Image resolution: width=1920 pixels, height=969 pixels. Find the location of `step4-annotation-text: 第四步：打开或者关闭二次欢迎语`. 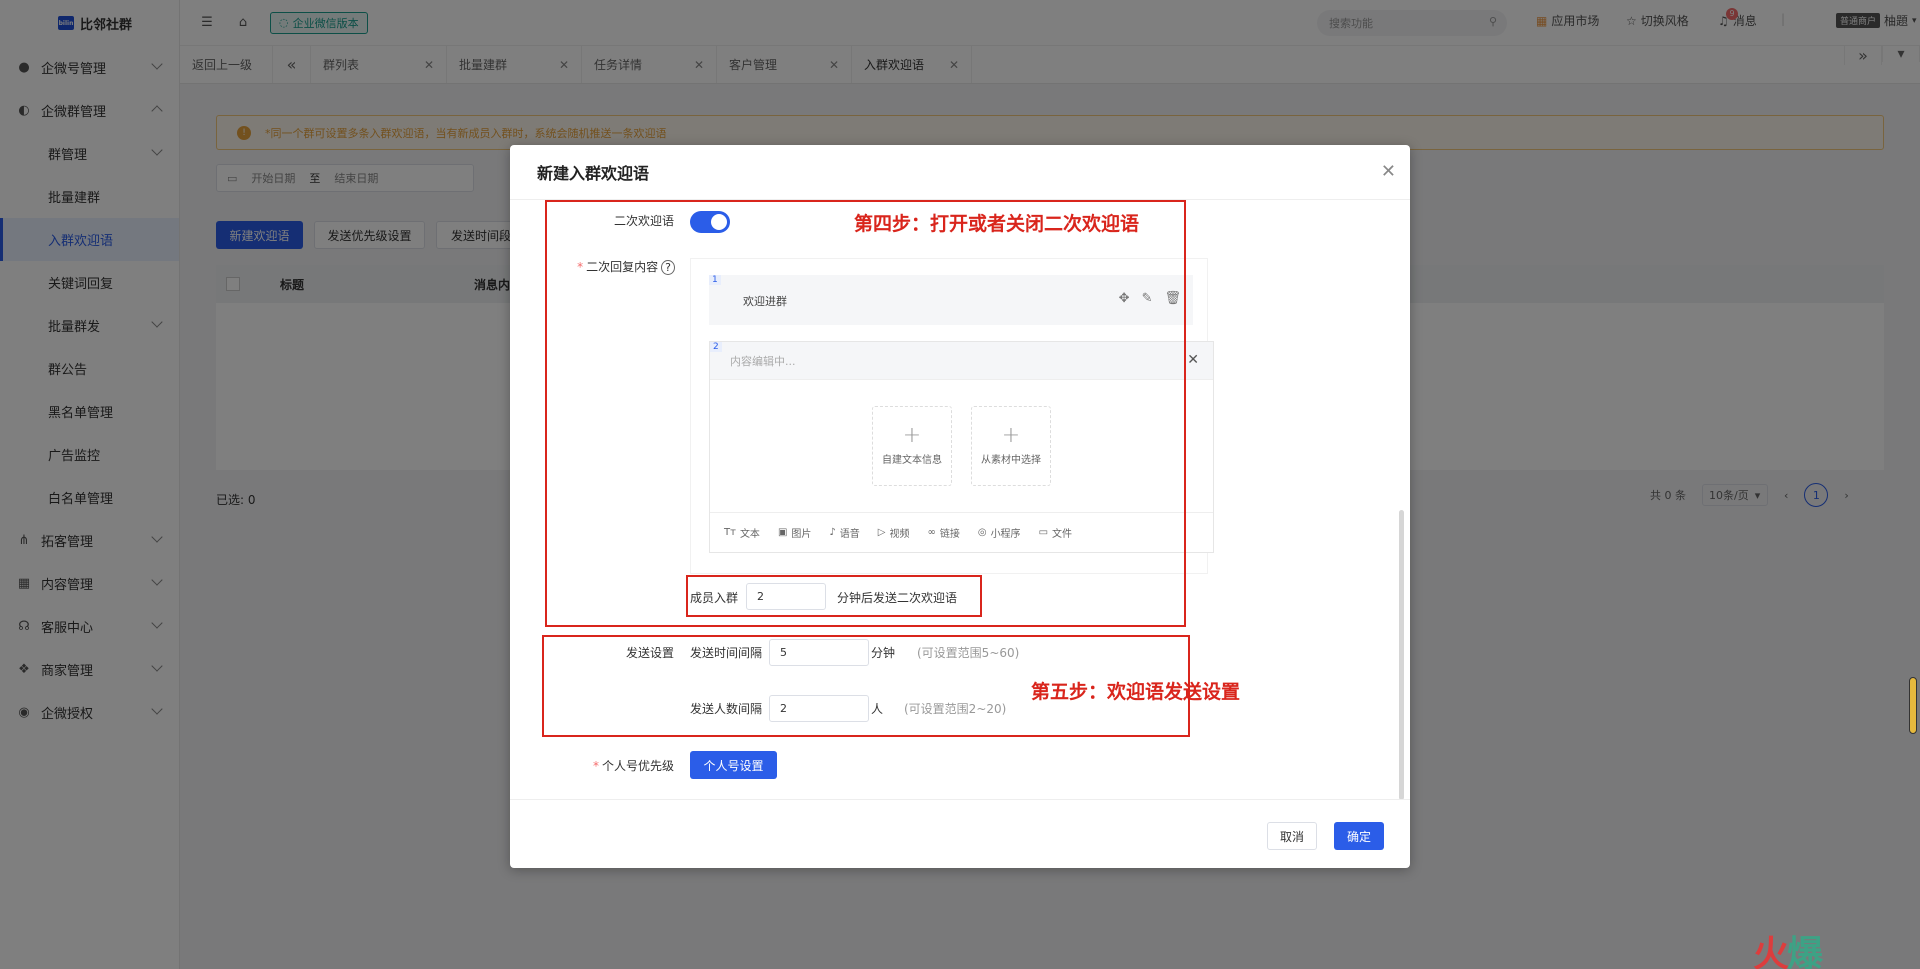

step4-annotation-text: 第四步：打开或者关闭二次欢迎语 is located at coordinates (997, 224).